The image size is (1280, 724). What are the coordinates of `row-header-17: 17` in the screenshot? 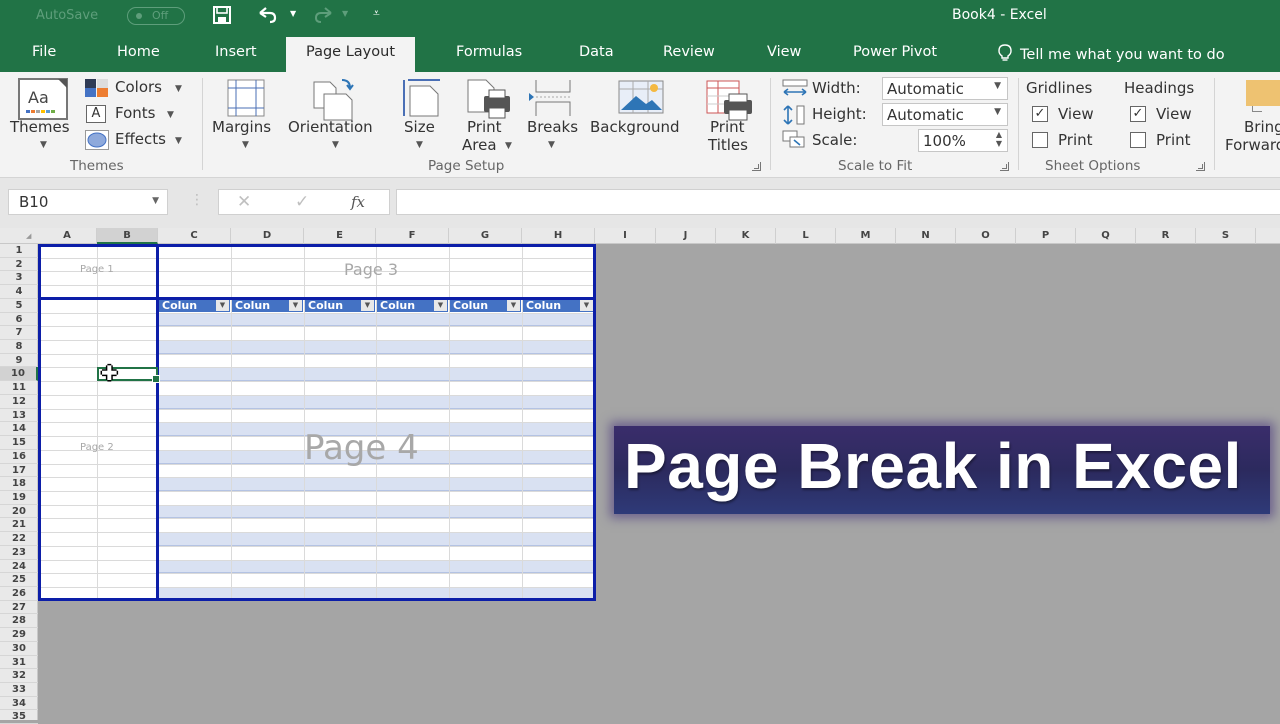 It's located at (19, 471).